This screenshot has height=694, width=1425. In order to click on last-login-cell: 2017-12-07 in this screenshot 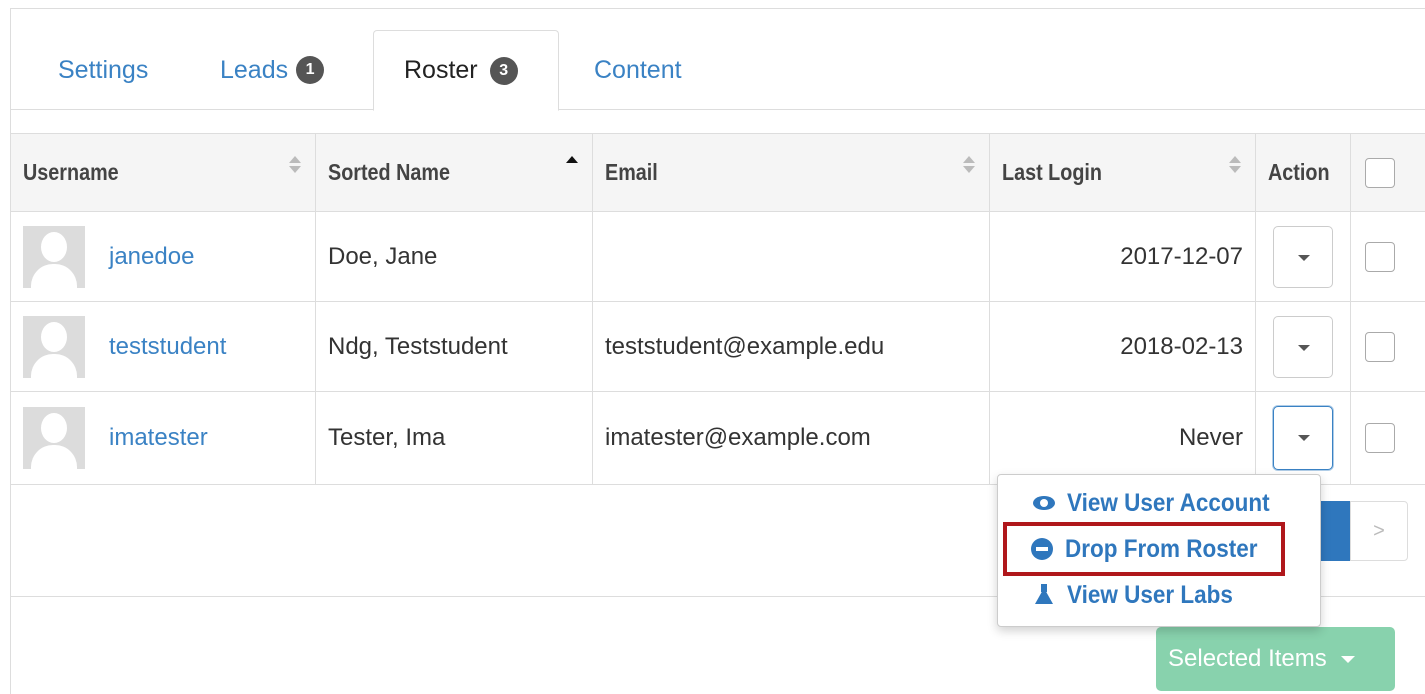, I will do `click(1122, 256)`.